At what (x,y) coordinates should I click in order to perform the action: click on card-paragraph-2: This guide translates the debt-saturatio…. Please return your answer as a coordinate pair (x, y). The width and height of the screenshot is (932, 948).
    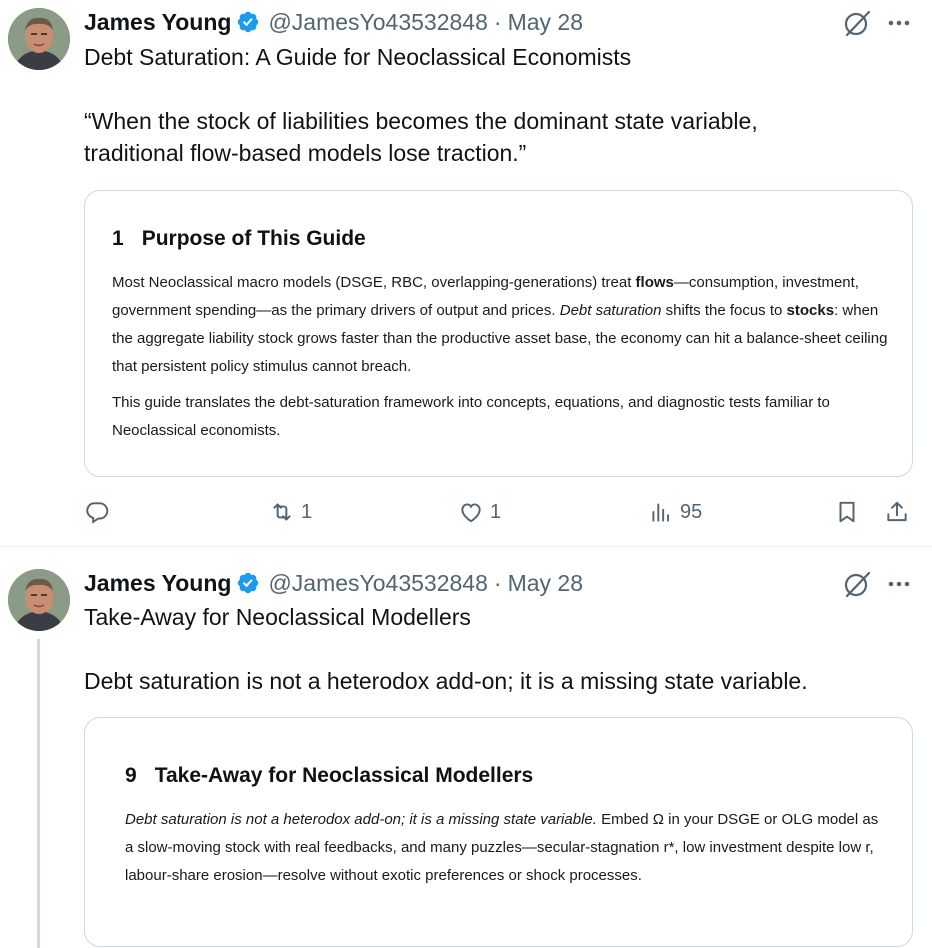
    Looking at the image, I should click on (471, 416).